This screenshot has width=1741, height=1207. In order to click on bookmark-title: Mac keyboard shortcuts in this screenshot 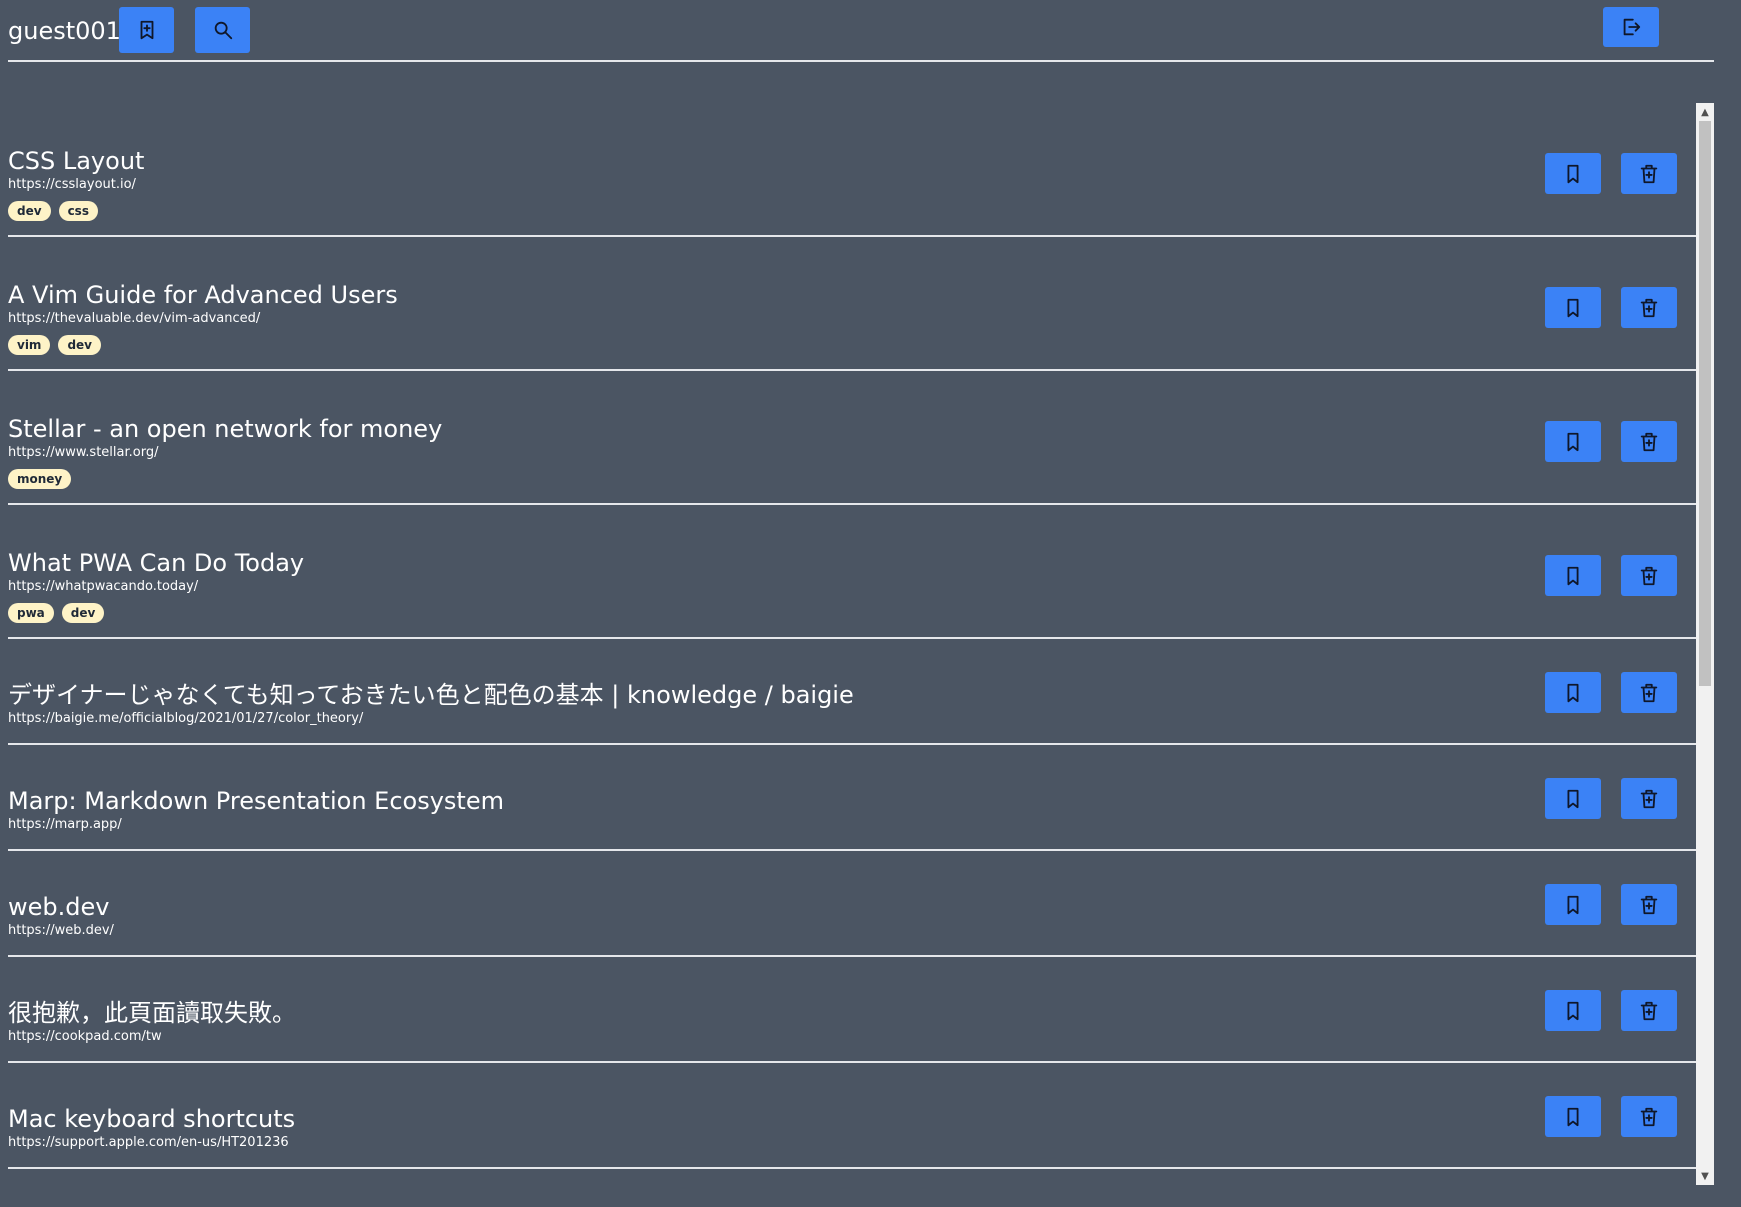, I will do `click(151, 1119)`.